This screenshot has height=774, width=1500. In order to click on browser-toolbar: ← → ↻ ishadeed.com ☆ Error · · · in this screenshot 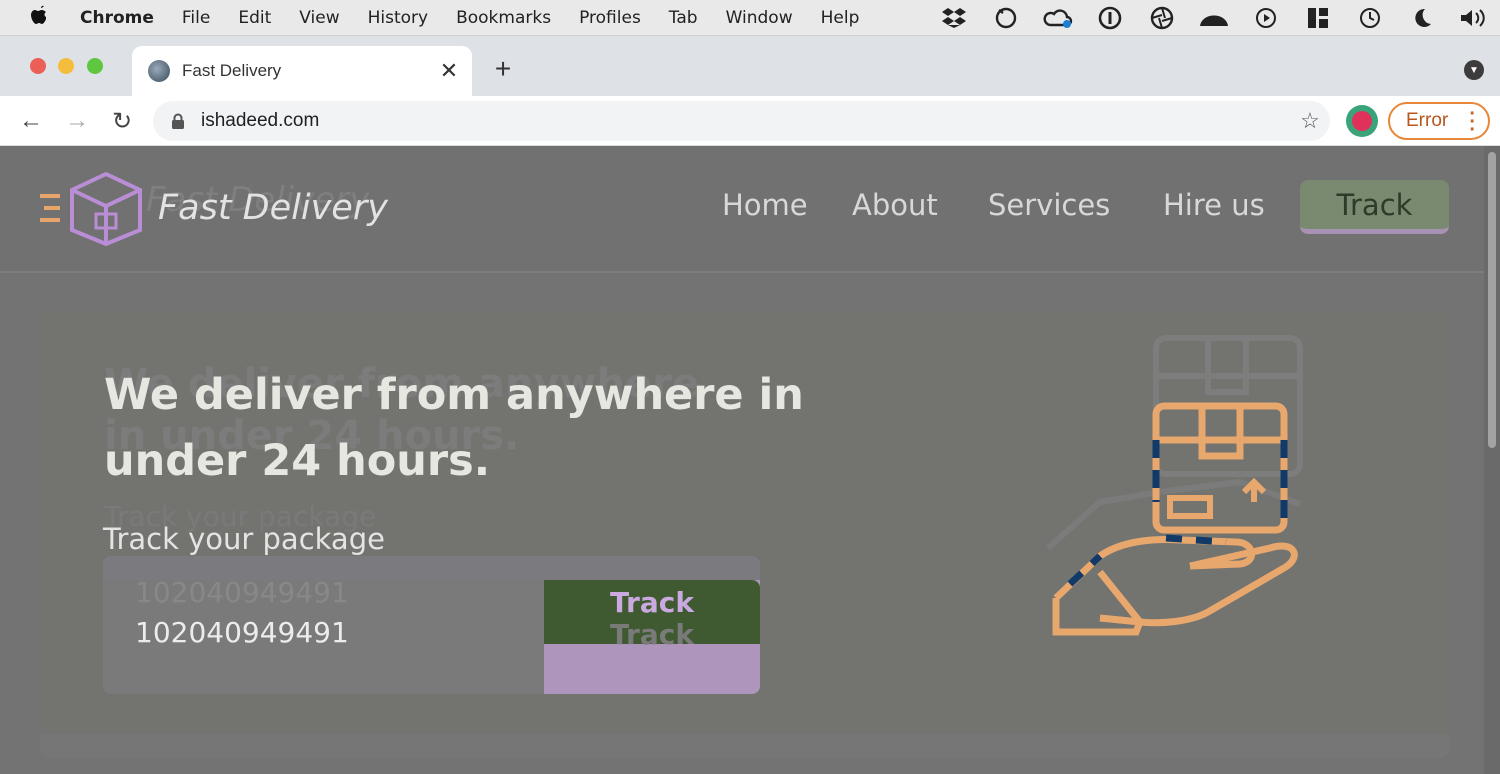, I will do `click(750, 121)`.